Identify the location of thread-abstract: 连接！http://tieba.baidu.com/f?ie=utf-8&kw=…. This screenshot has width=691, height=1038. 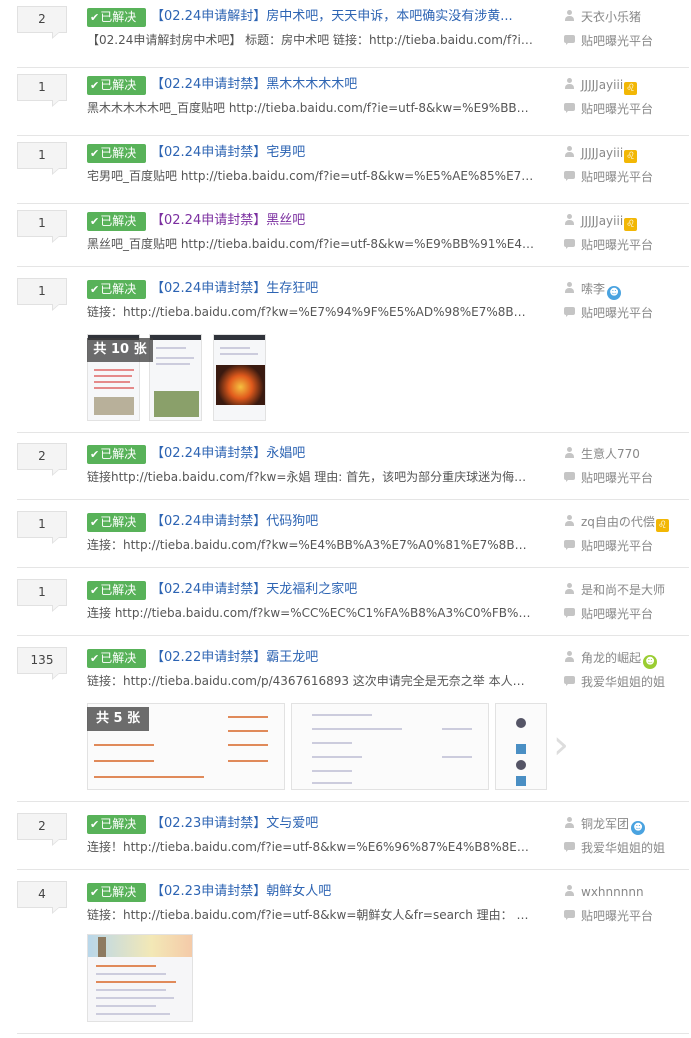
(311, 847).